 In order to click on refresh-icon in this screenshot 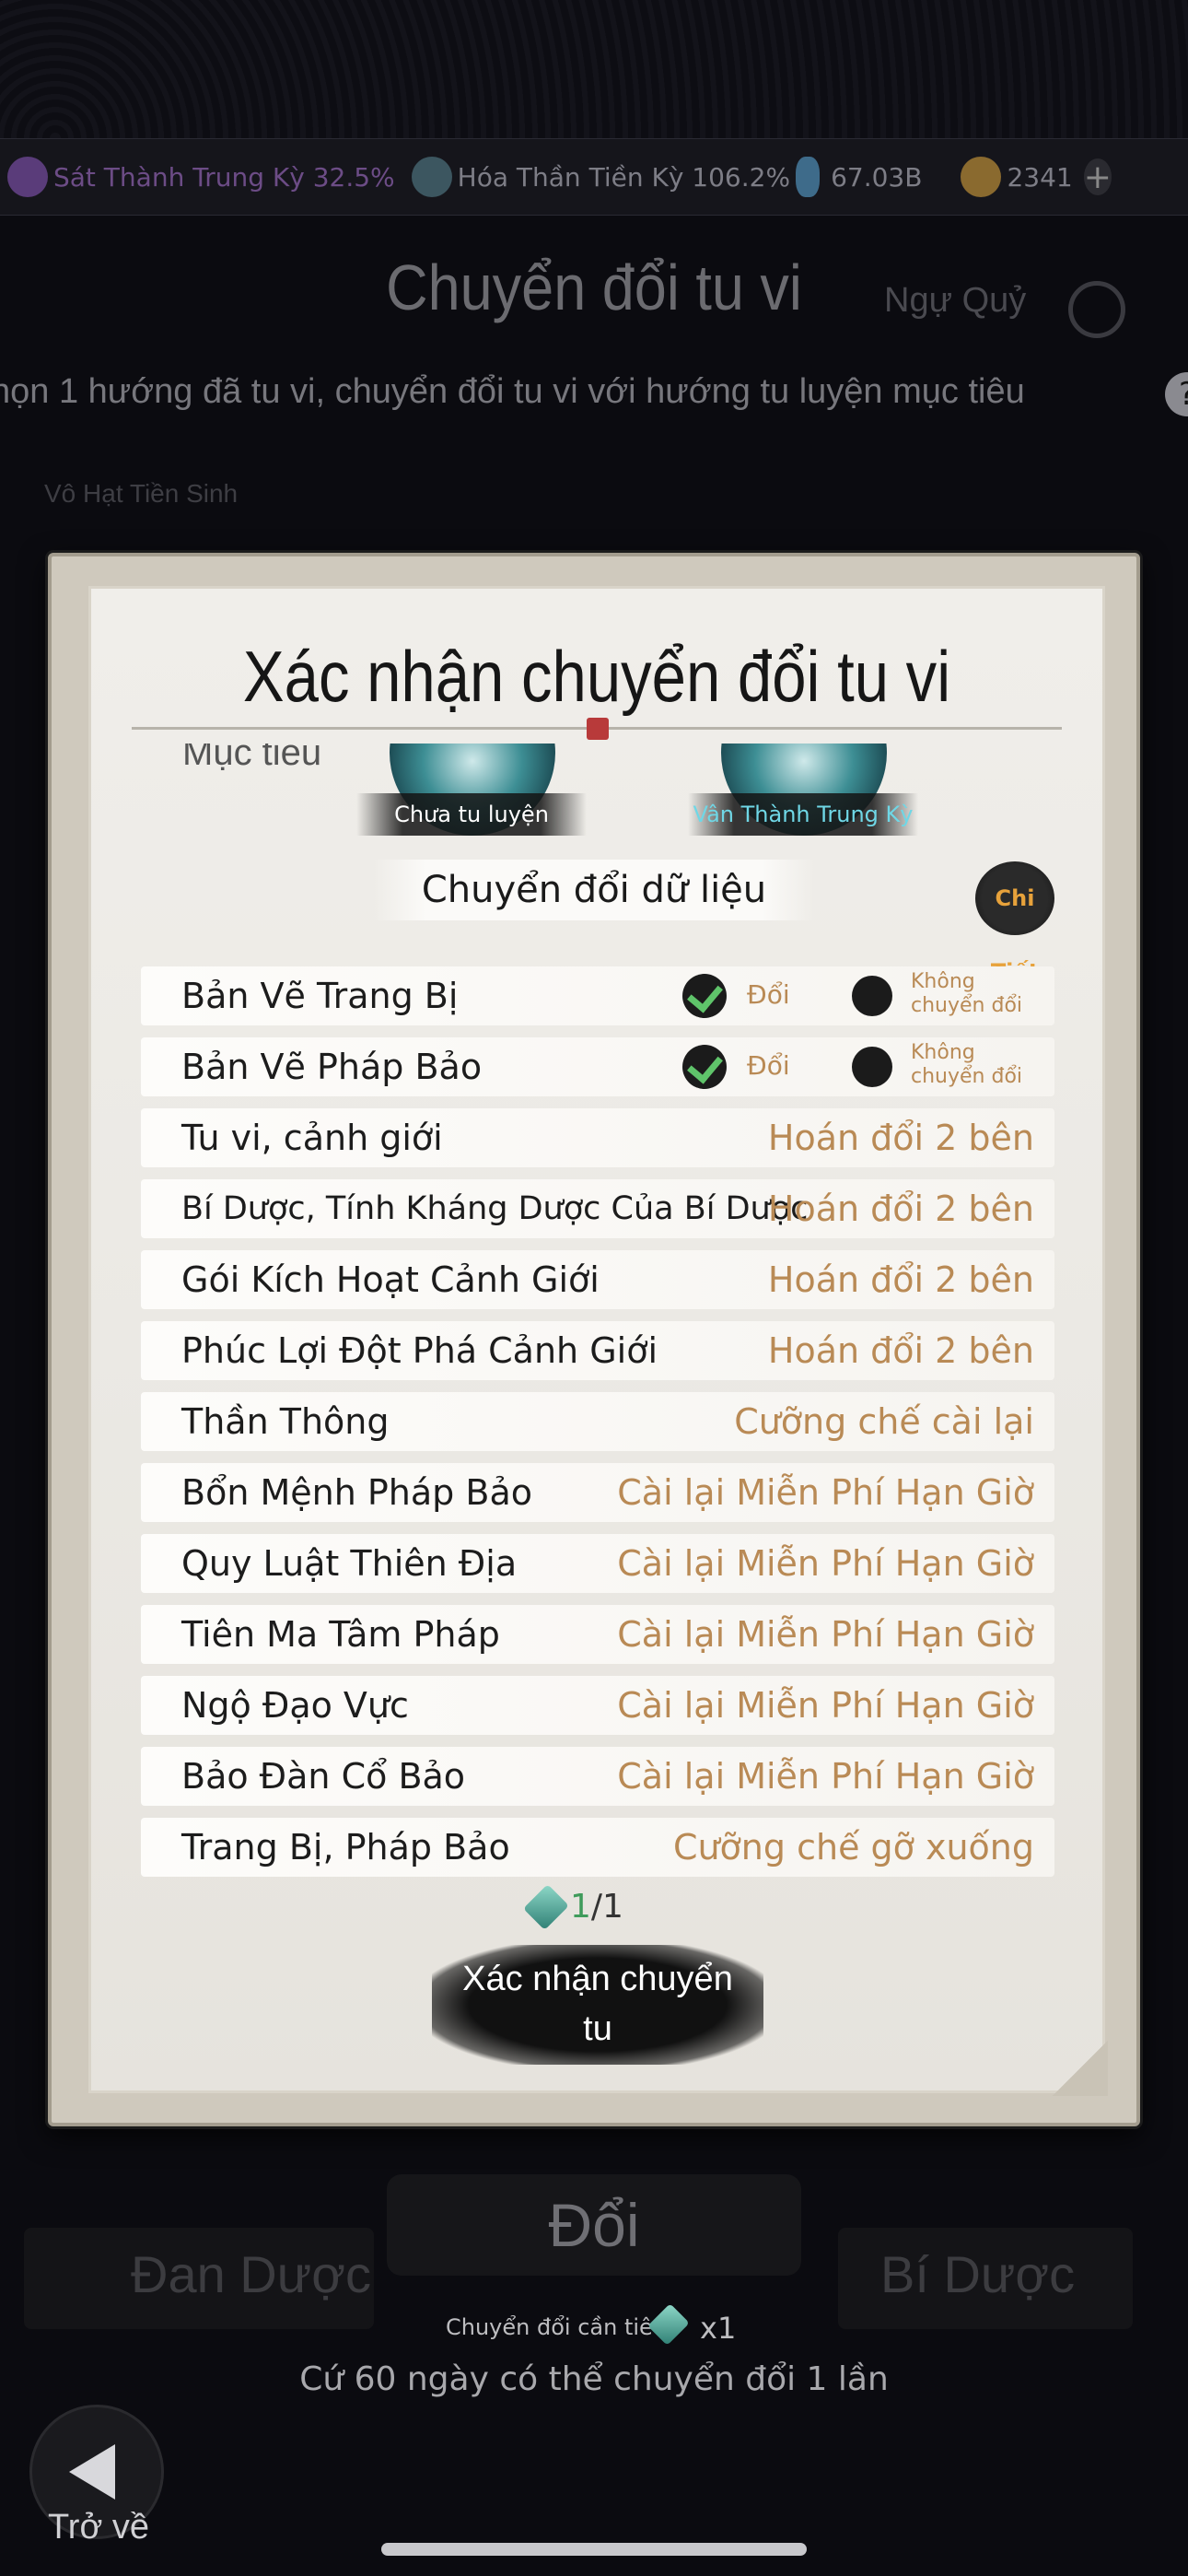, I will do `click(1096, 309)`.